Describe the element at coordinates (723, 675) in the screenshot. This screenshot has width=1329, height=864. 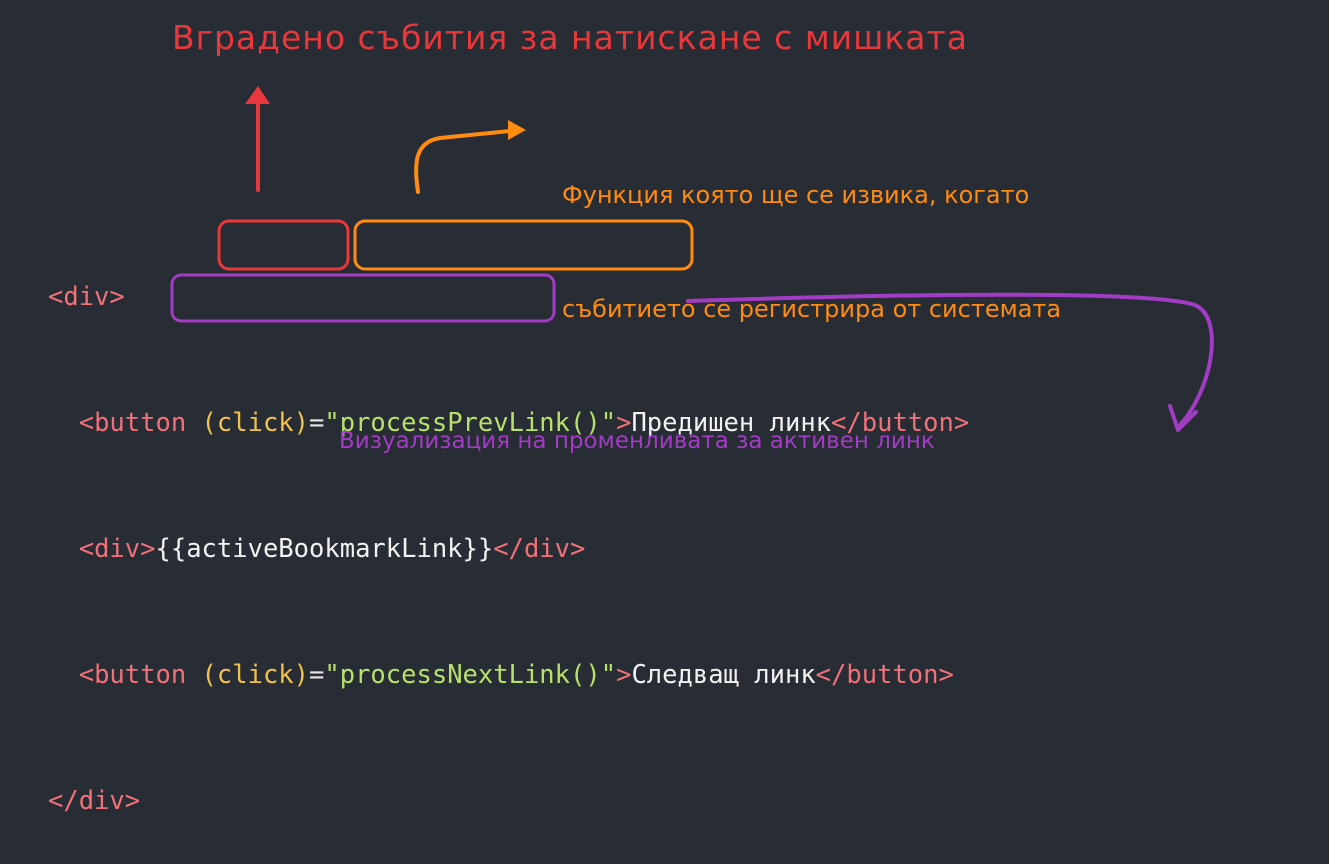
I see `next-button-text: Следващ линк` at that location.